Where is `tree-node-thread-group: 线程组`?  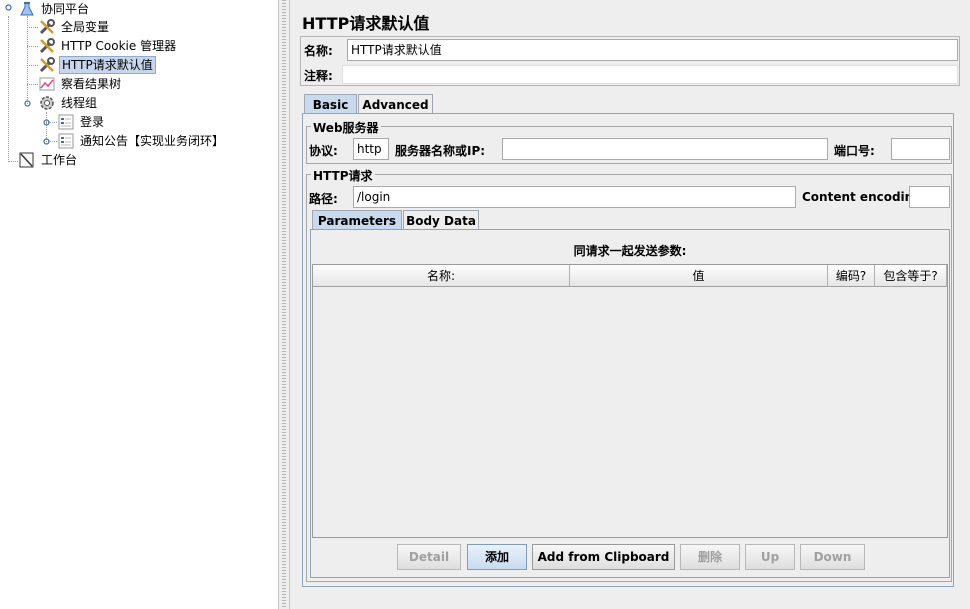 tree-node-thread-group: 线程组 is located at coordinates (68, 103).